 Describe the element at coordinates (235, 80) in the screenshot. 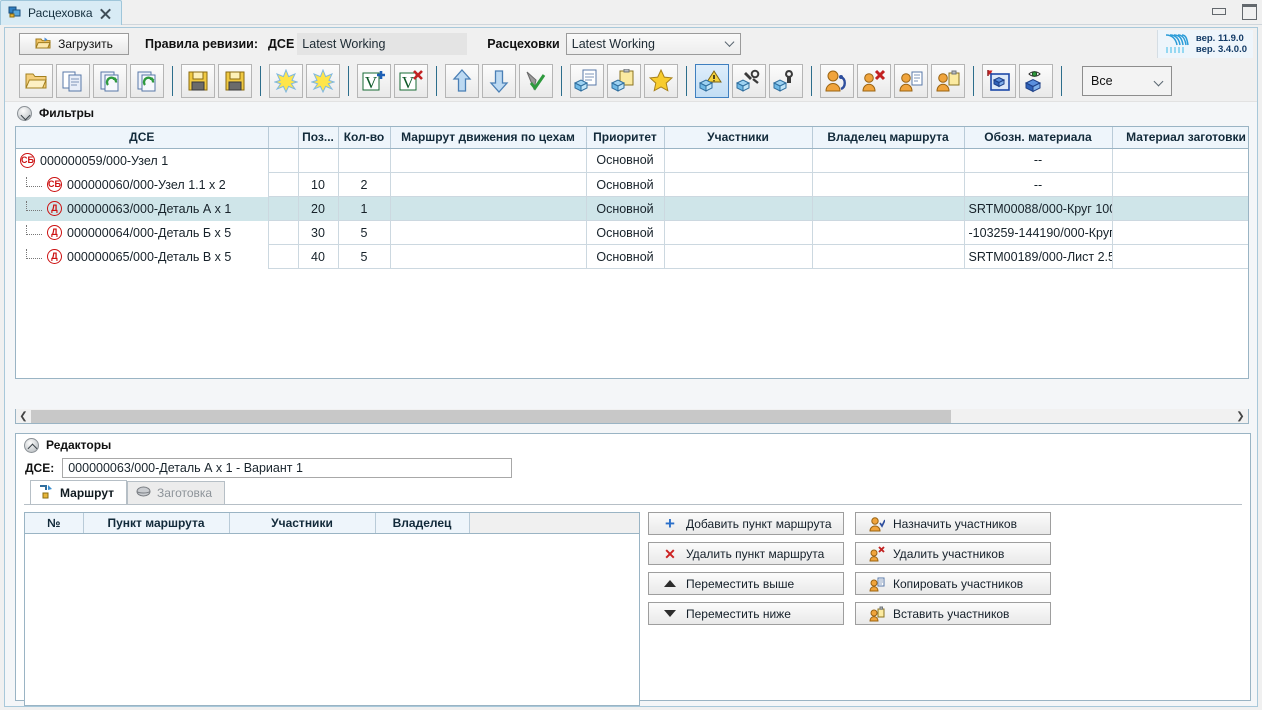

I see `save-all-icon` at that location.